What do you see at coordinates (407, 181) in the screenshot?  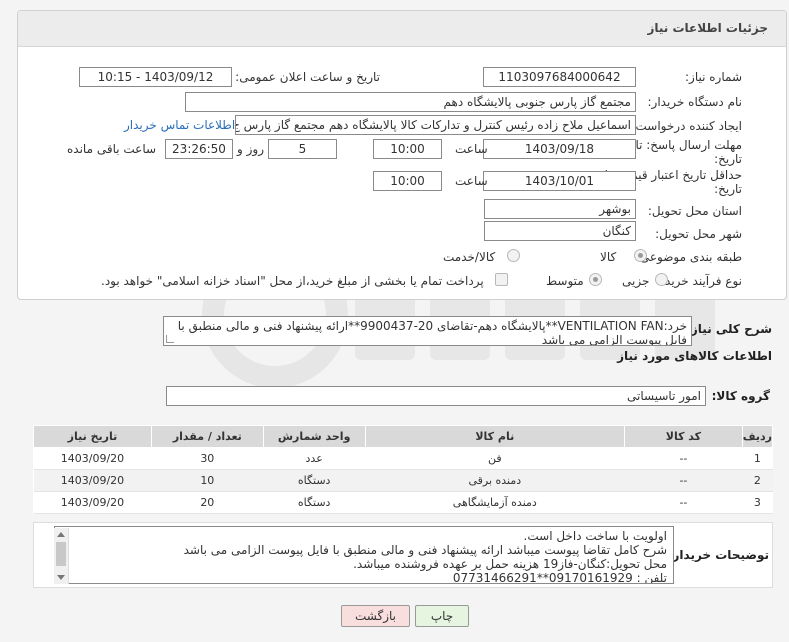 I see `validity-time-field: 10:00` at bounding box center [407, 181].